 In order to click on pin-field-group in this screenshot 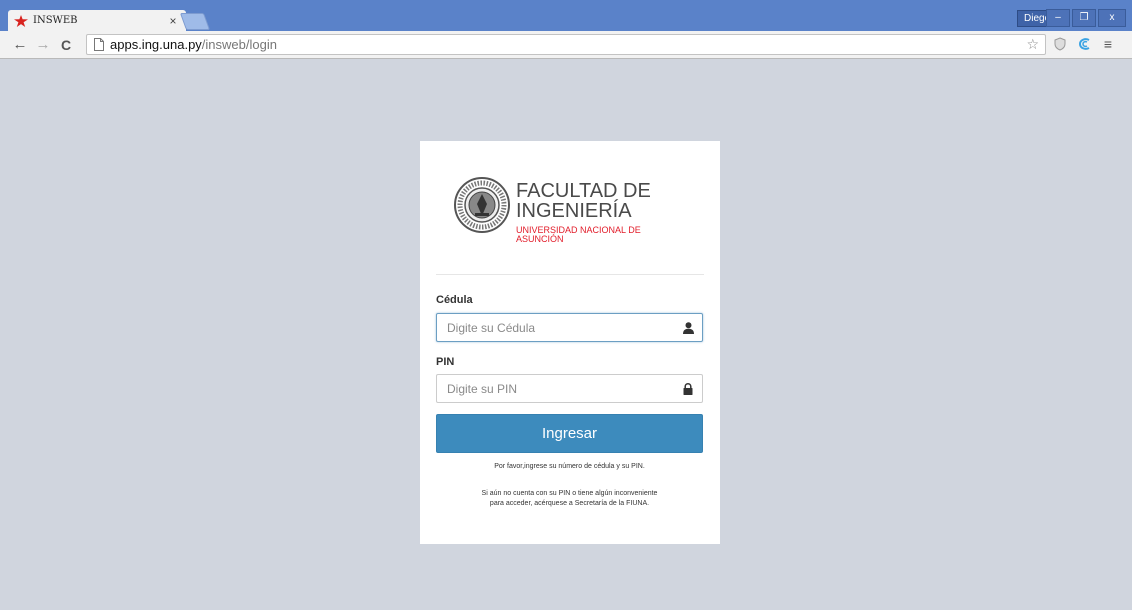, I will do `click(569, 388)`.